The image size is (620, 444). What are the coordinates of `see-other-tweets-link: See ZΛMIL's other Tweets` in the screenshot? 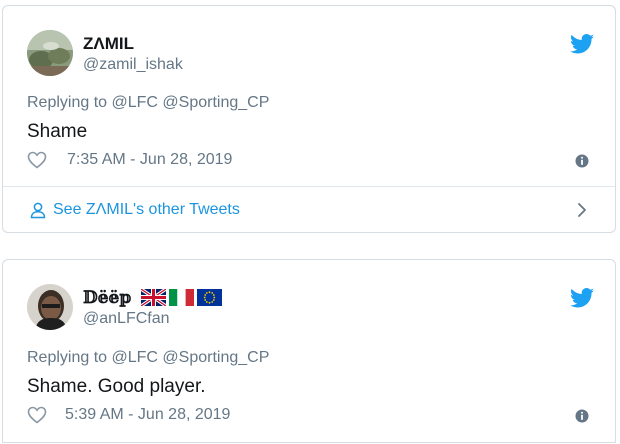 It's located at (134, 210).